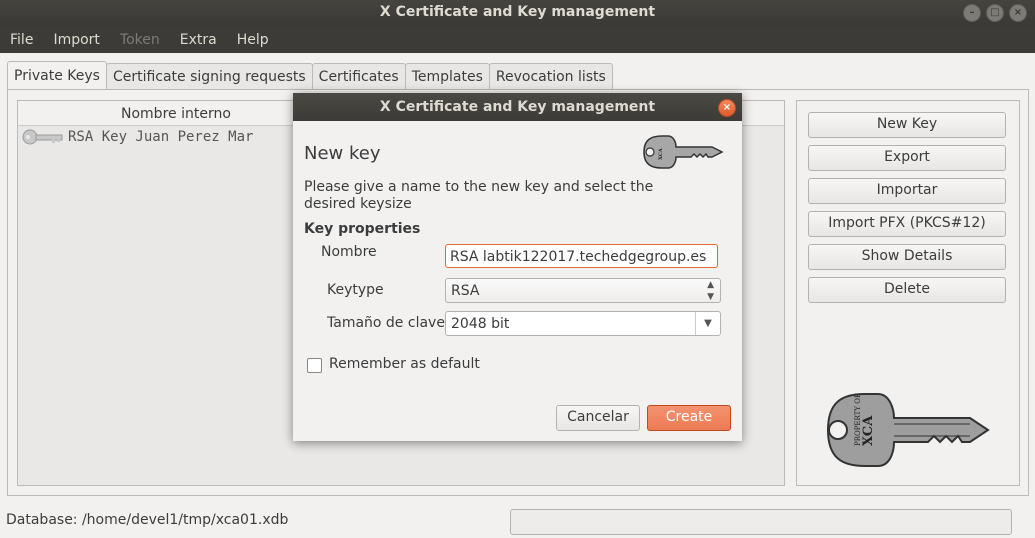 This screenshot has height=538, width=1035. Describe the element at coordinates (342, 153) in the screenshot. I see `dialog-heading: New key` at that location.